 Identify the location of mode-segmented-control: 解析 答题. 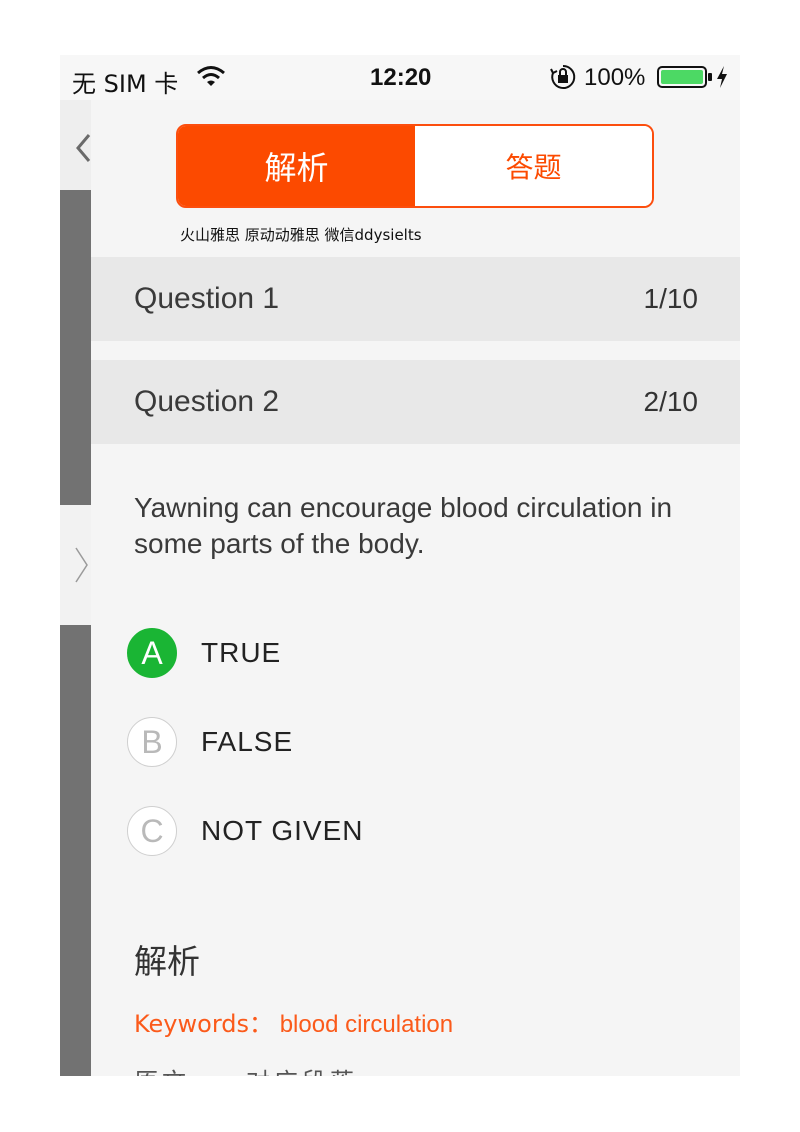
(415, 166).